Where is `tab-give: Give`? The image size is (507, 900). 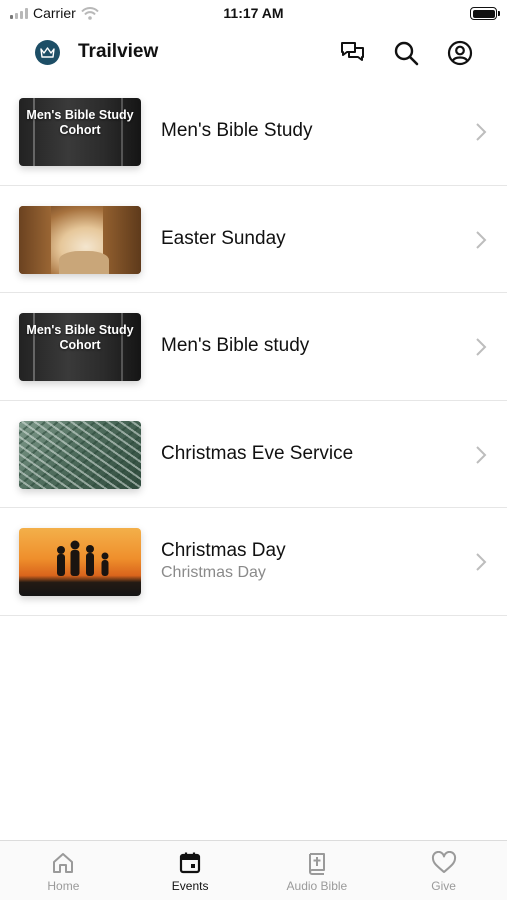
tab-give: Give is located at coordinates (443, 870).